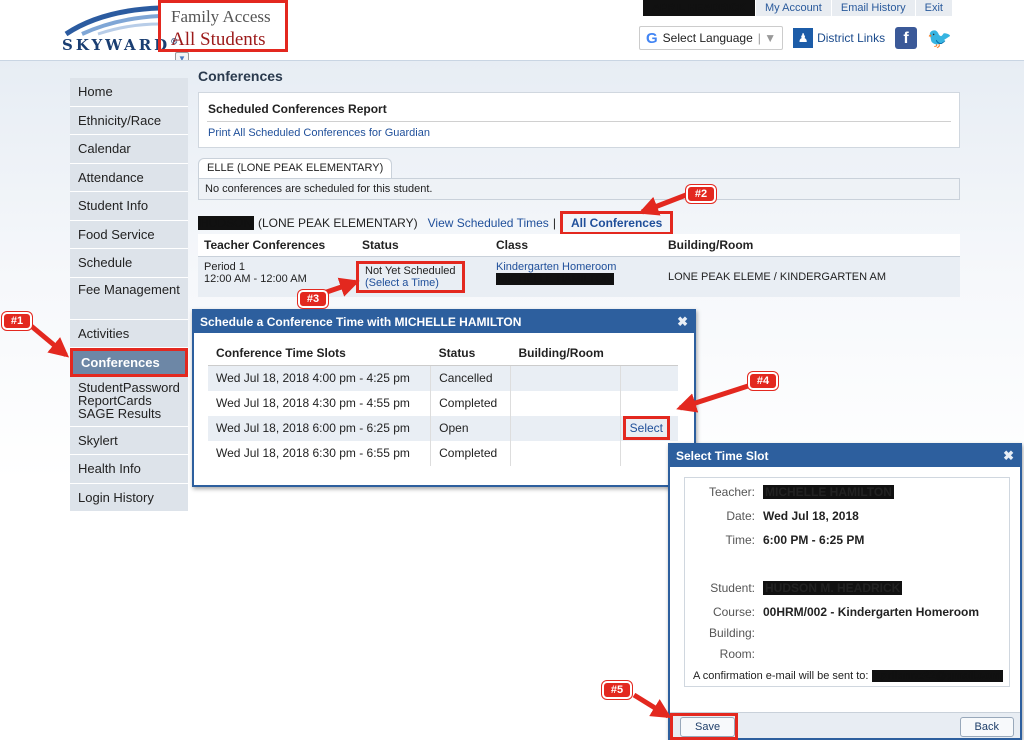  I want to click on arrow-5-icon, so click(652, 705).